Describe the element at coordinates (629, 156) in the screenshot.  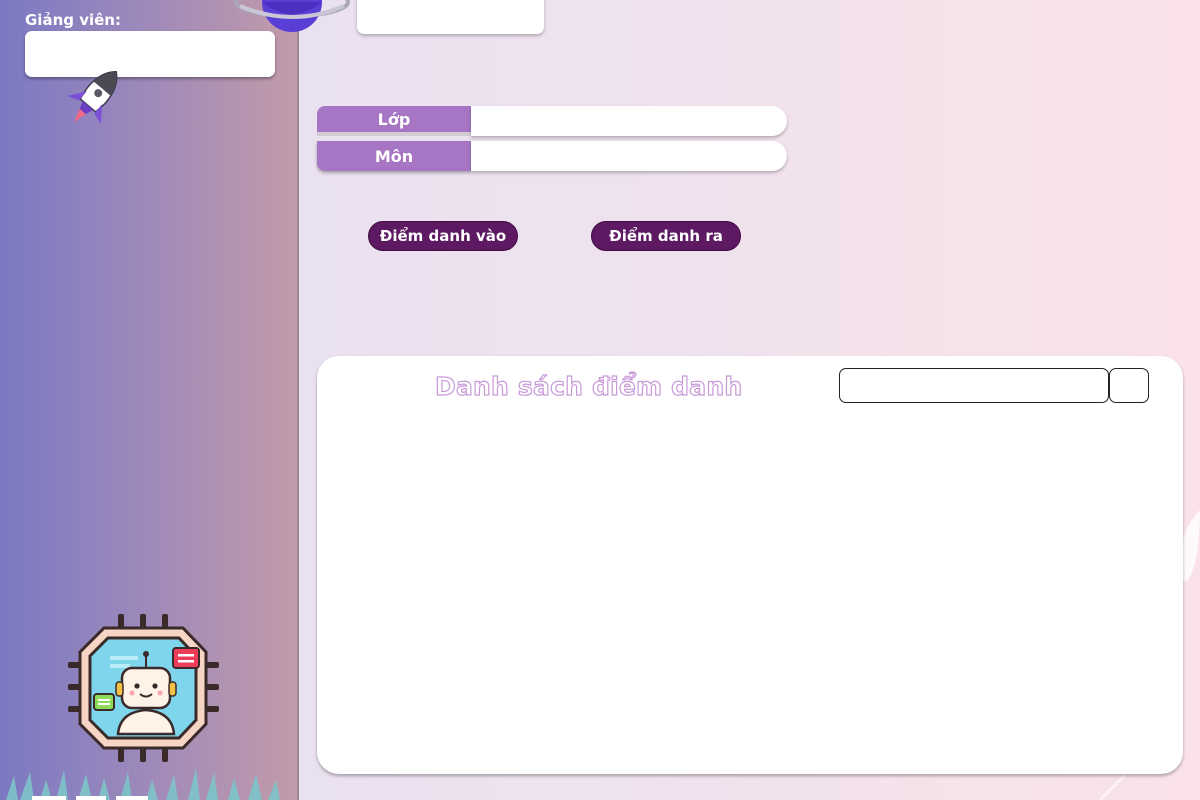
I see `subject-input` at that location.